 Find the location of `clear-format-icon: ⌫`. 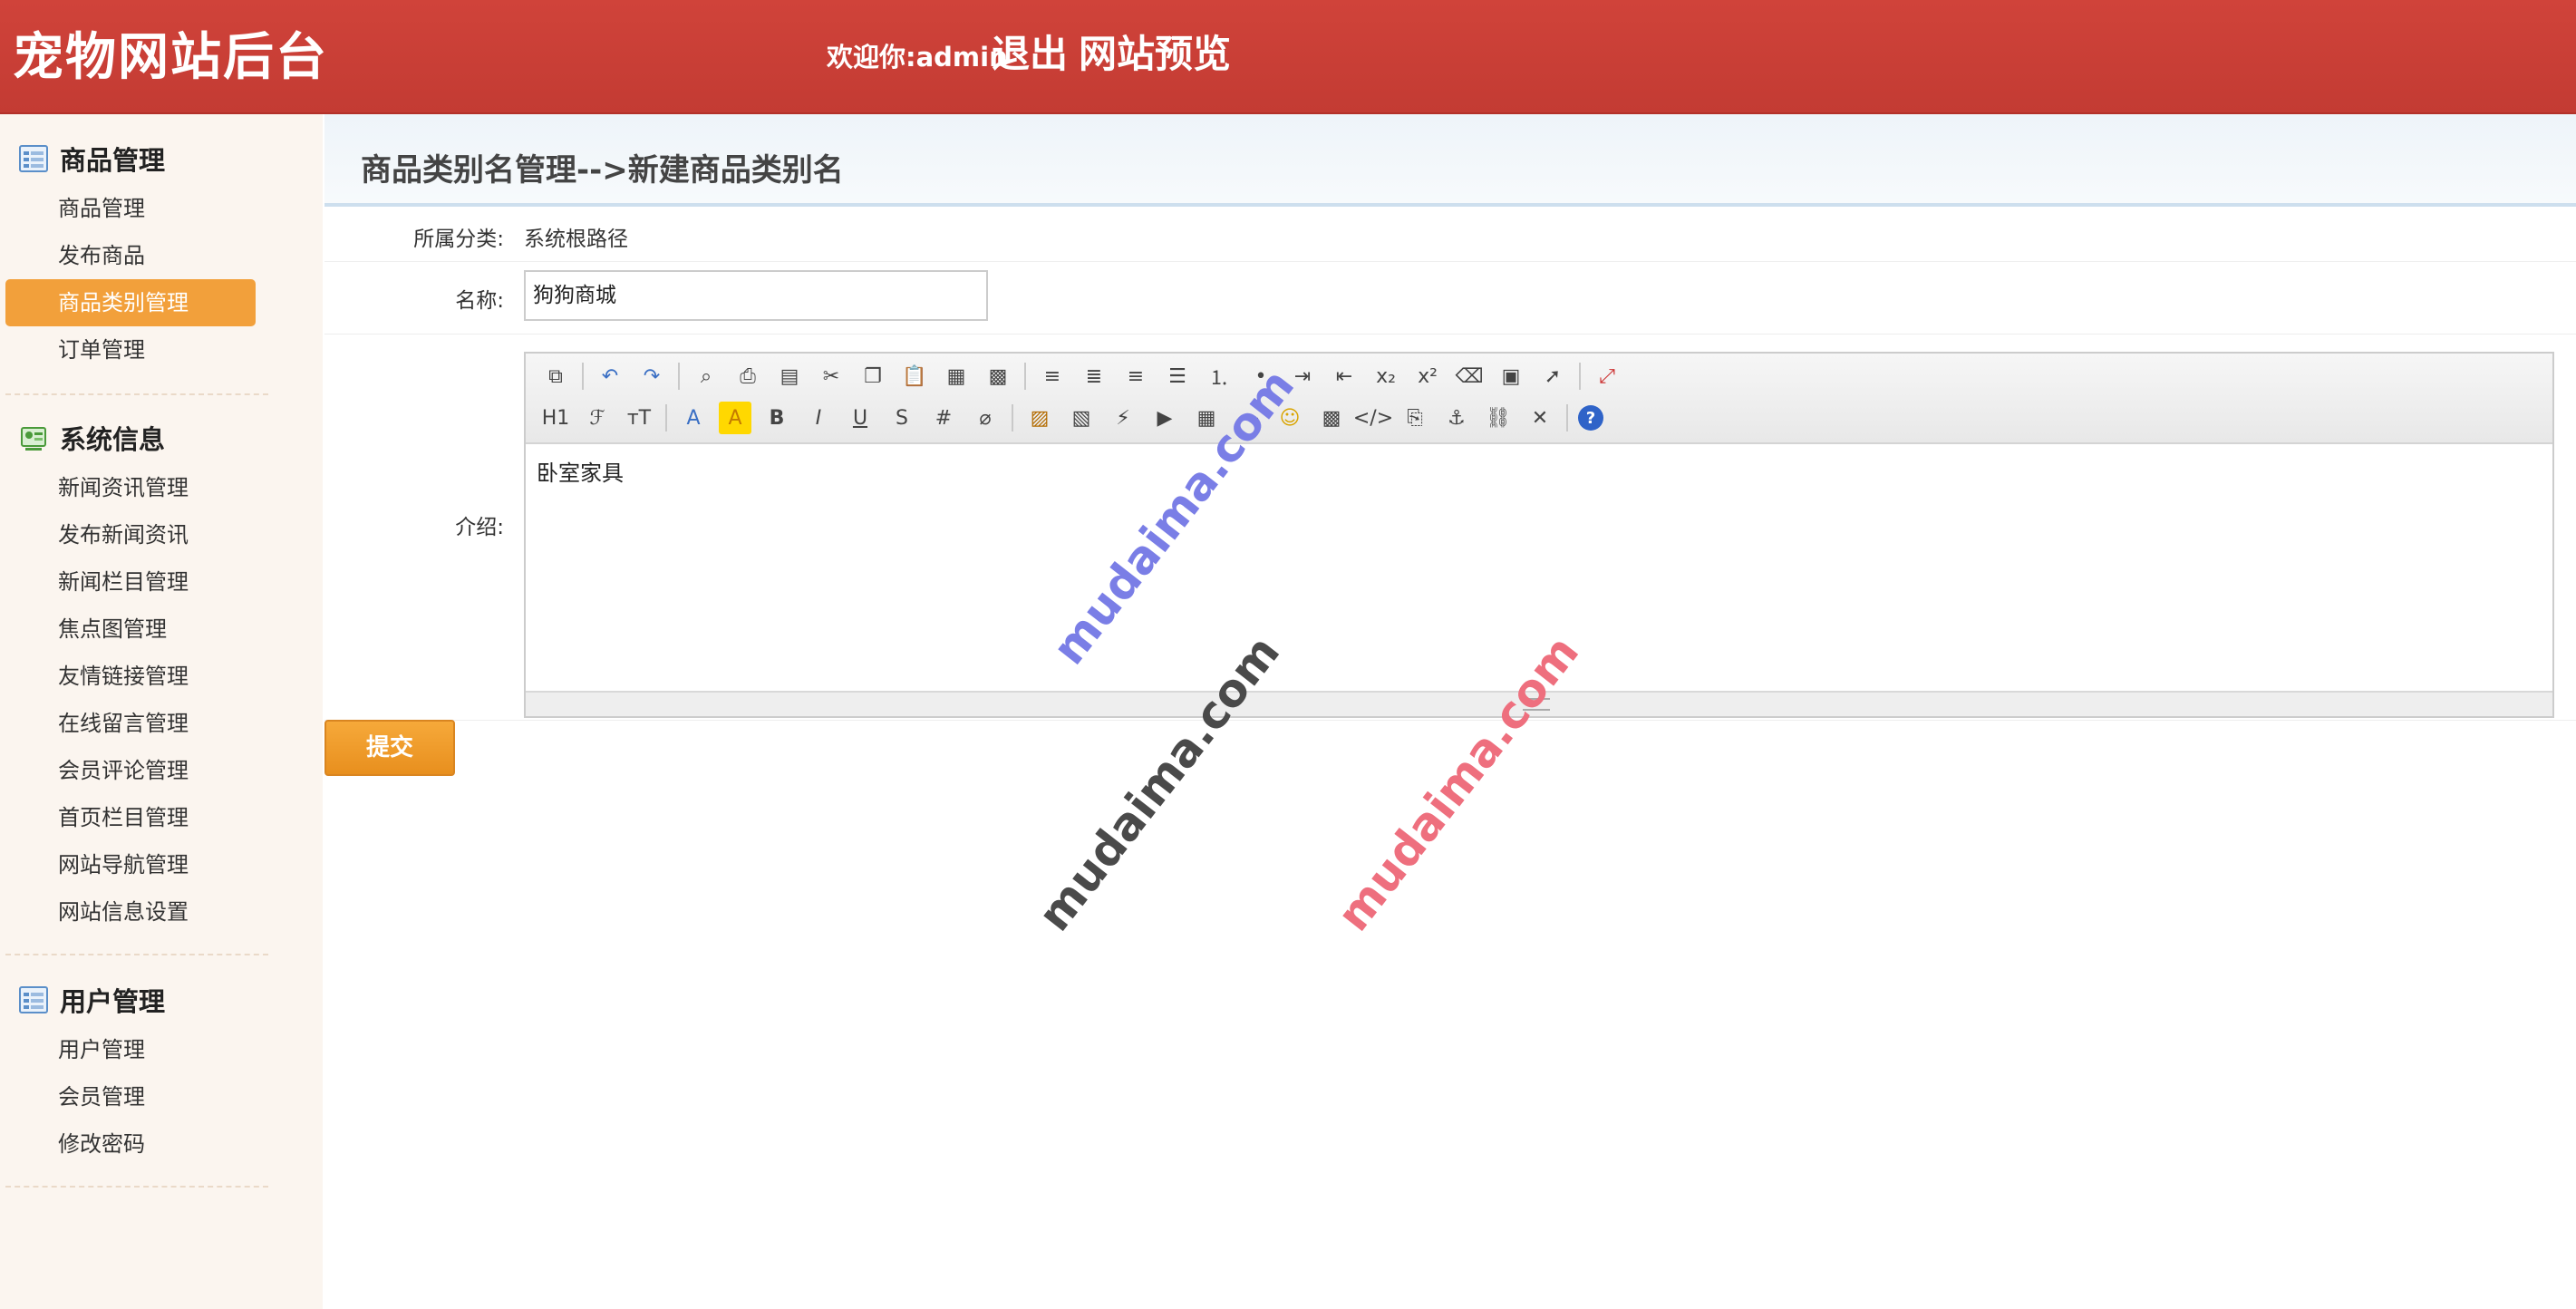

clear-format-icon: ⌫ is located at coordinates (1469, 376).